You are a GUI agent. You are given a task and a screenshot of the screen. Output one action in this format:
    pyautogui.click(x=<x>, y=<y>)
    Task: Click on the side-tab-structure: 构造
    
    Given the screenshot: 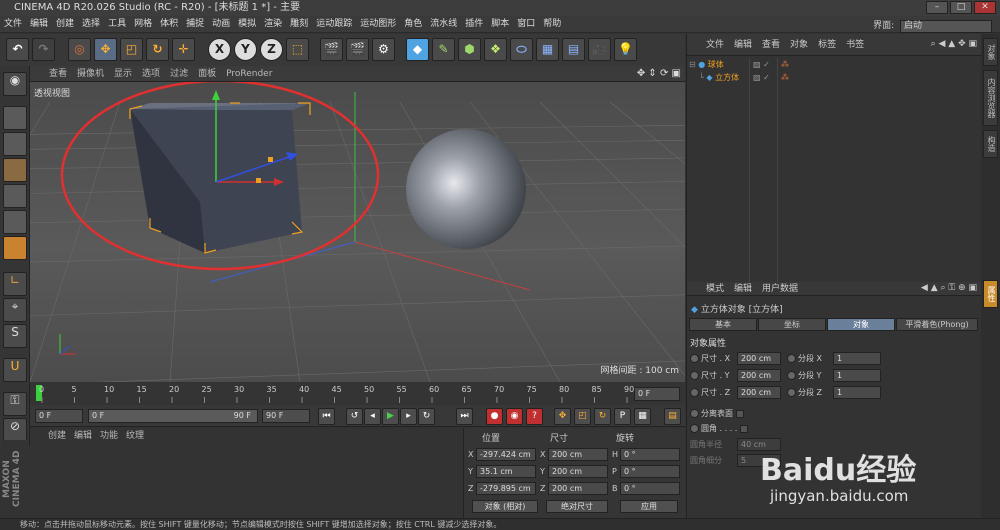 What is the action you would take?
    pyautogui.click(x=990, y=144)
    